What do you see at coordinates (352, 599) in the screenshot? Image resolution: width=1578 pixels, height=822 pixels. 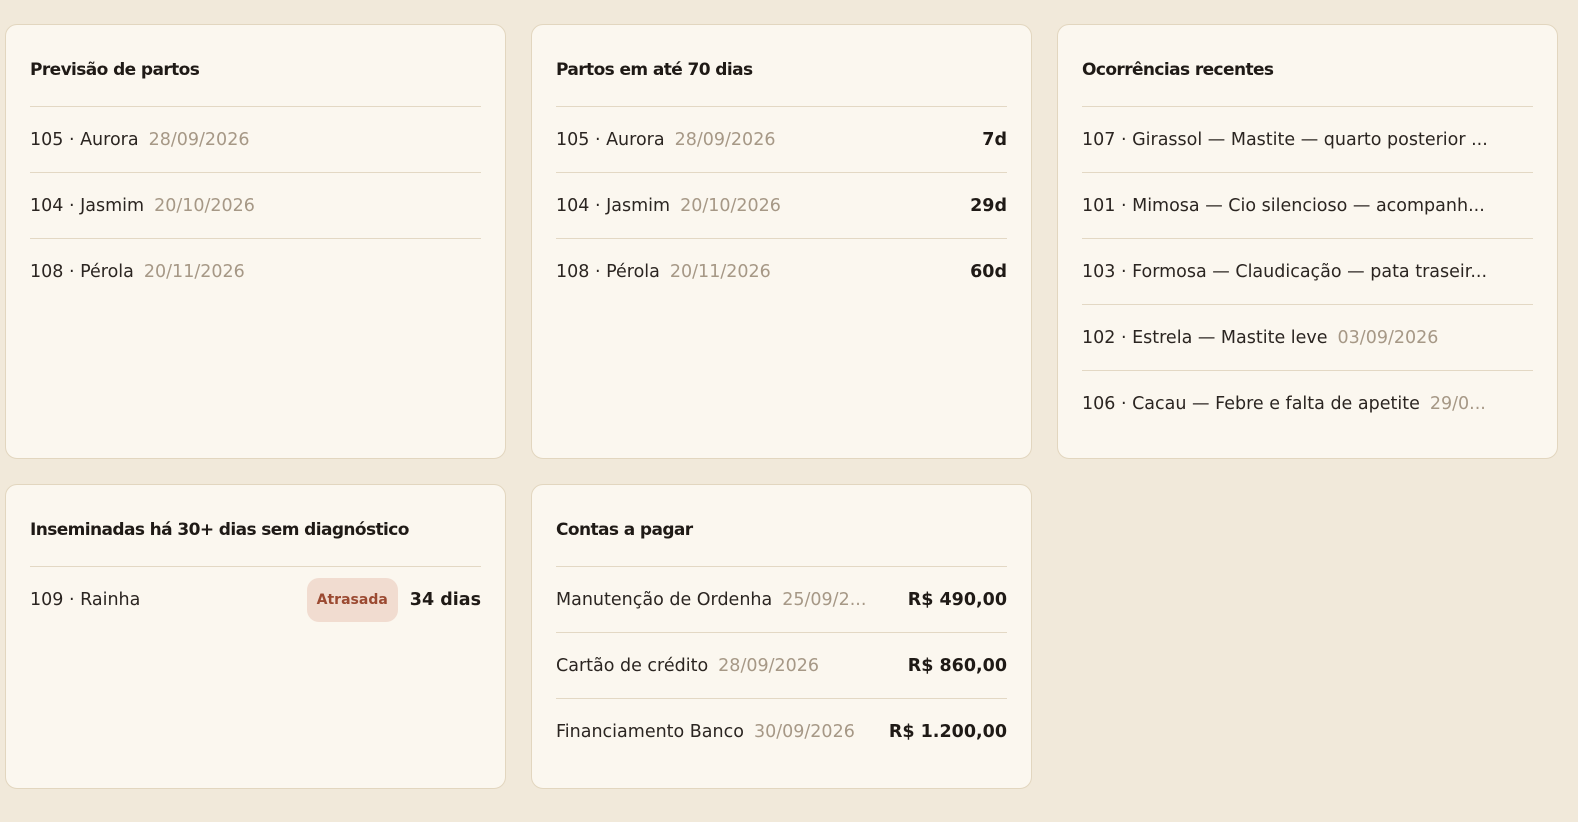 I see `status-badge: Atrasada` at bounding box center [352, 599].